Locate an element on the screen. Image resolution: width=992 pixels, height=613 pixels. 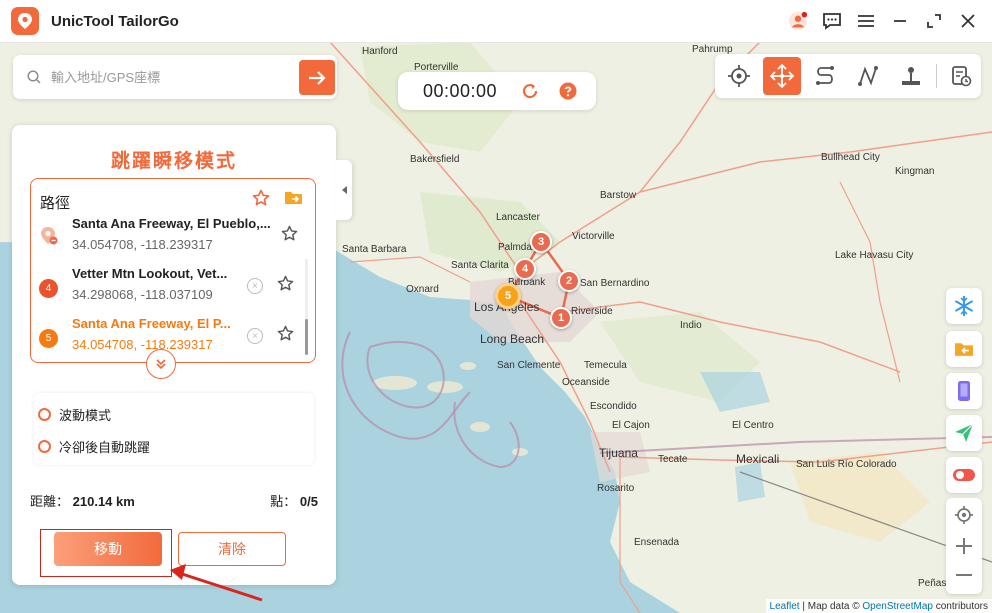
multi-spot-mode-button is located at coordinates (868, 76).